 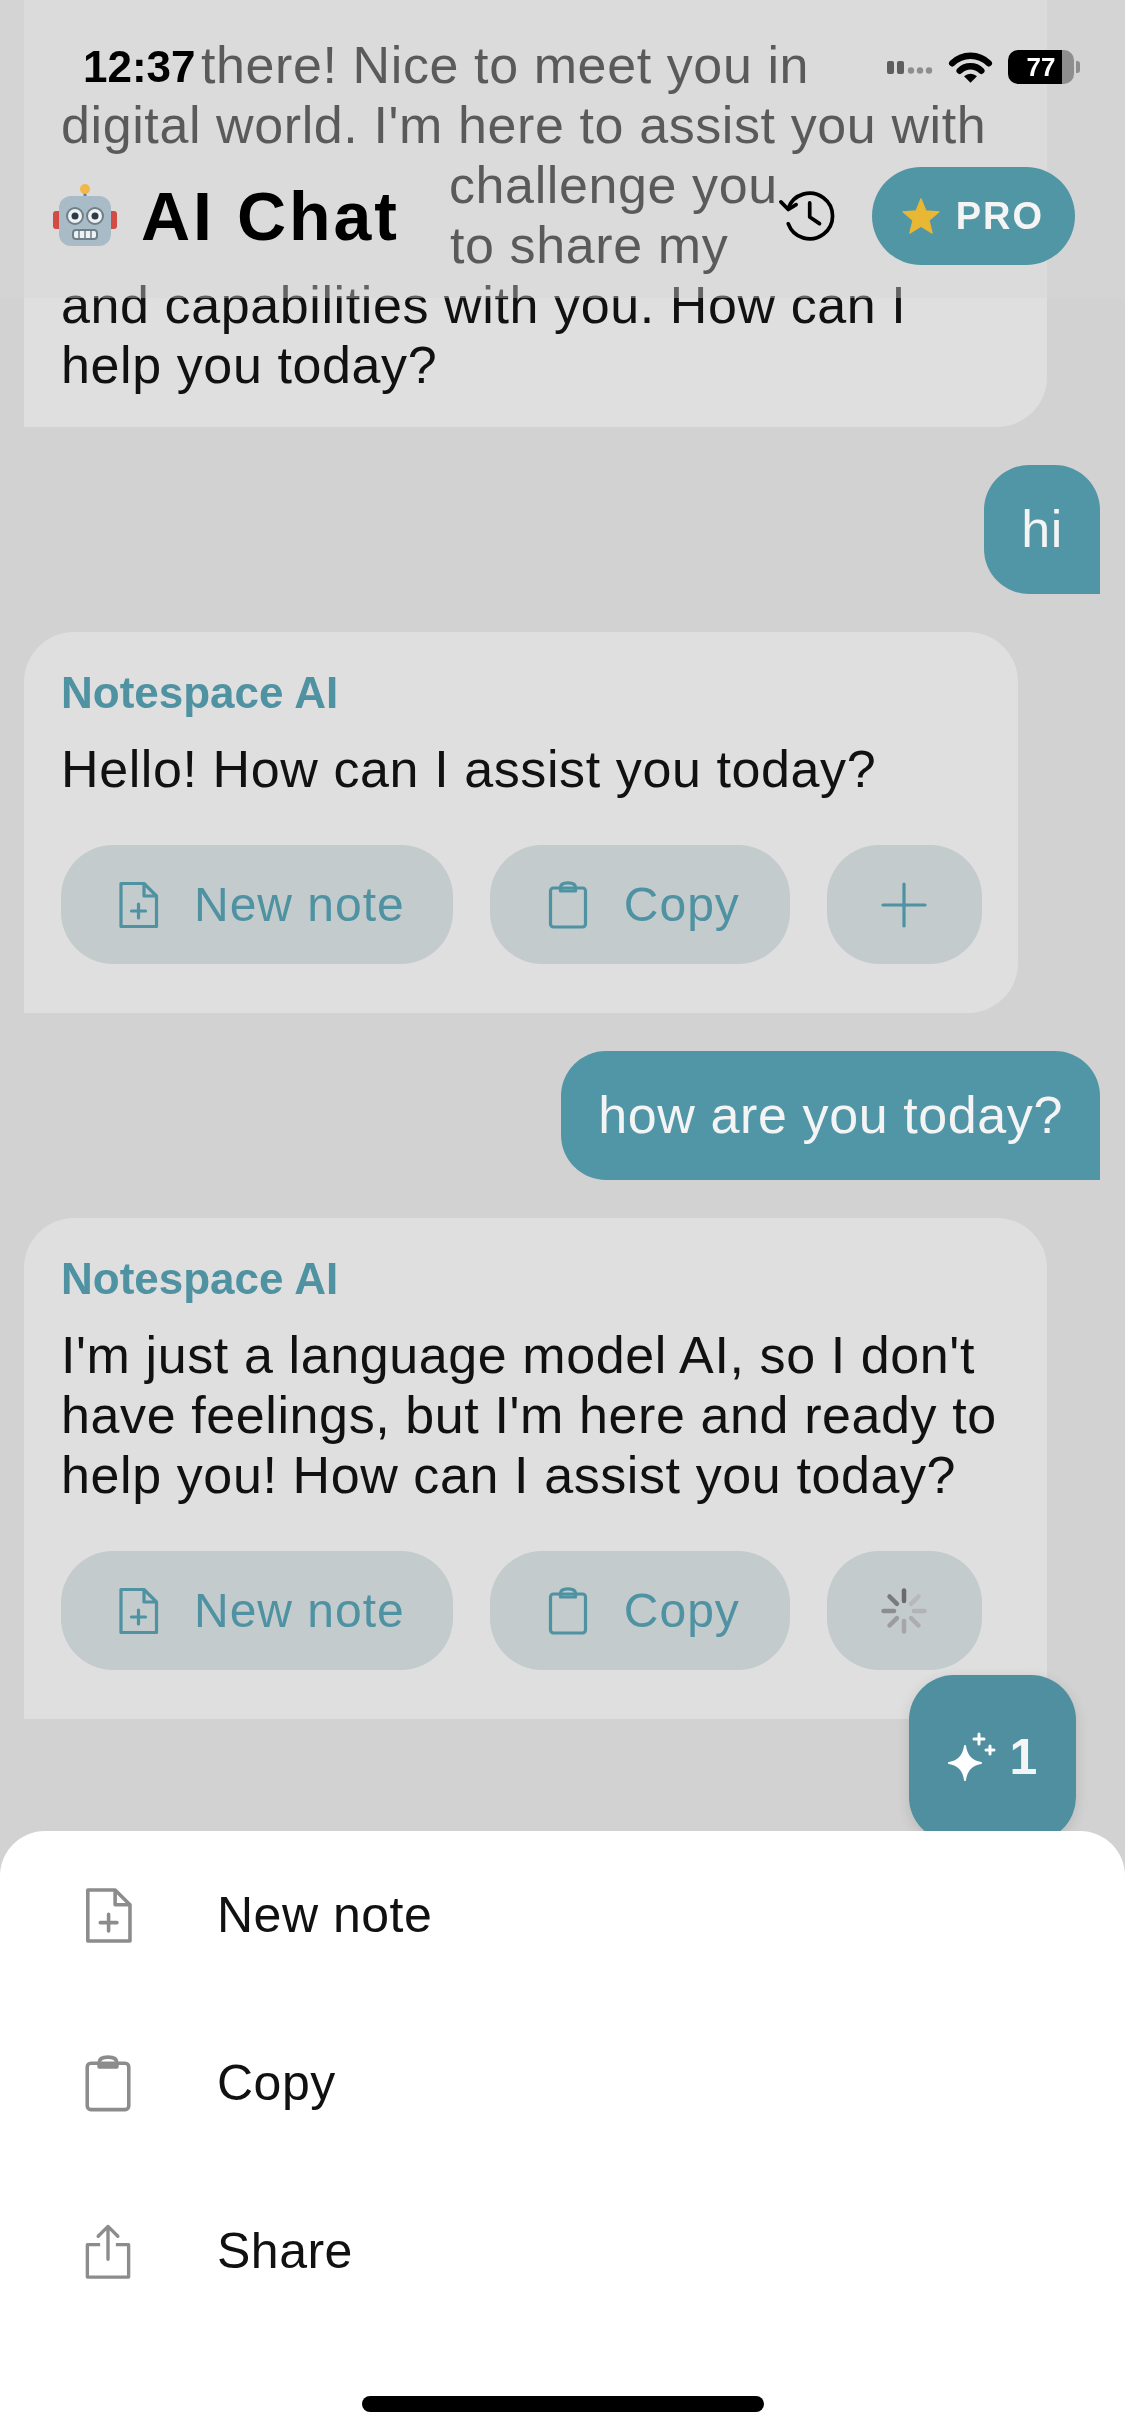 I want to click on message-text: Hello! How can I assist you today?, so click(x=469, y=769).